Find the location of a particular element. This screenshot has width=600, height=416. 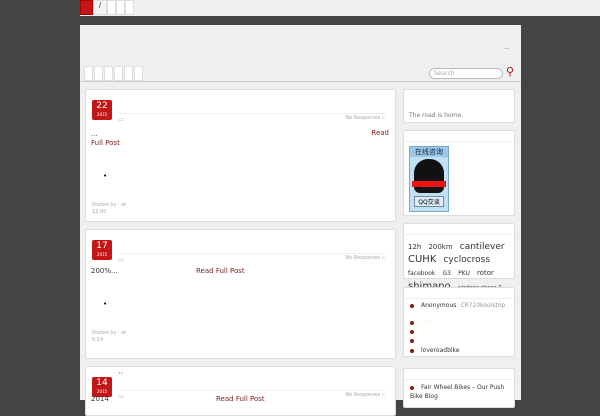

penguin-icon is located at coordinates (429, 176).